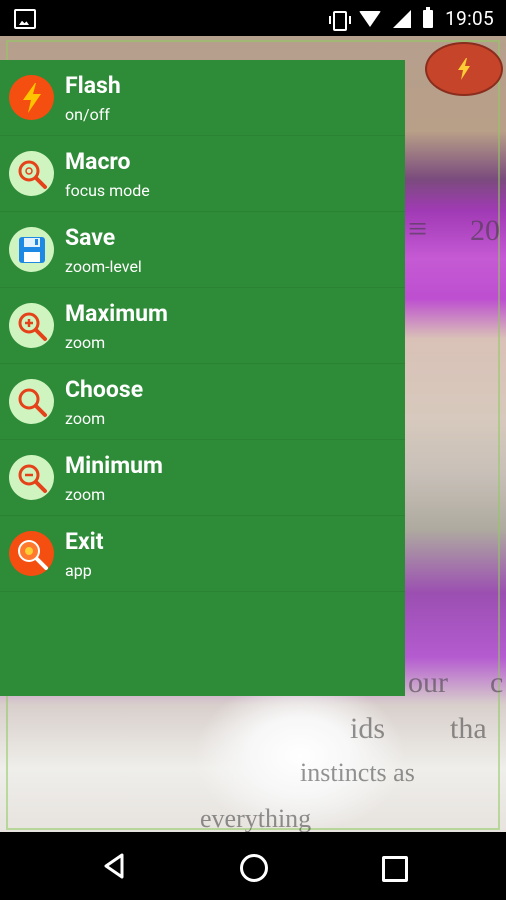  I want to click on battery-icon, so click(428, 17).